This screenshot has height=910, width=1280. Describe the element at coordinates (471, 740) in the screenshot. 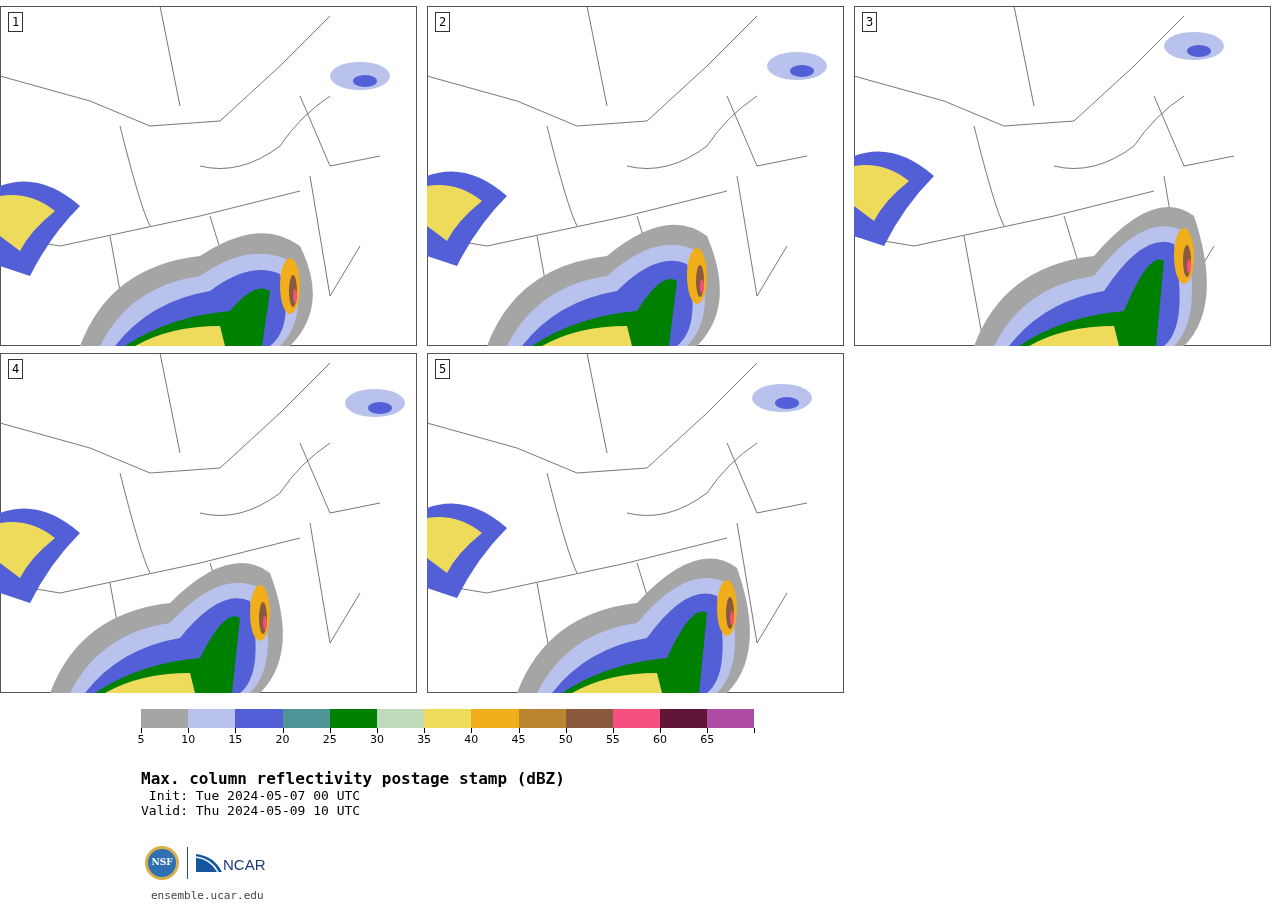

I see `colorbar-tick-label: 40` at that location.